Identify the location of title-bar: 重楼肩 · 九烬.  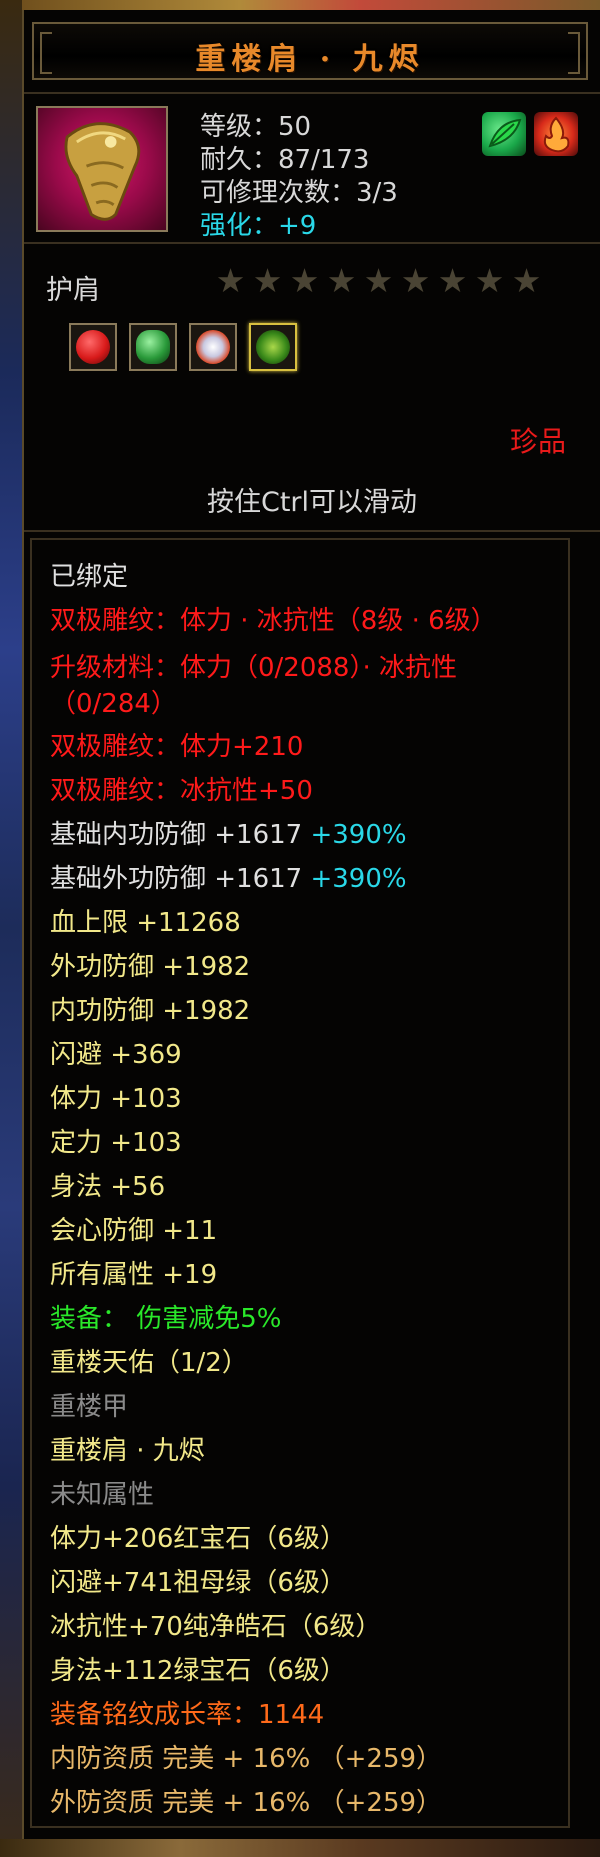
(310, 51).